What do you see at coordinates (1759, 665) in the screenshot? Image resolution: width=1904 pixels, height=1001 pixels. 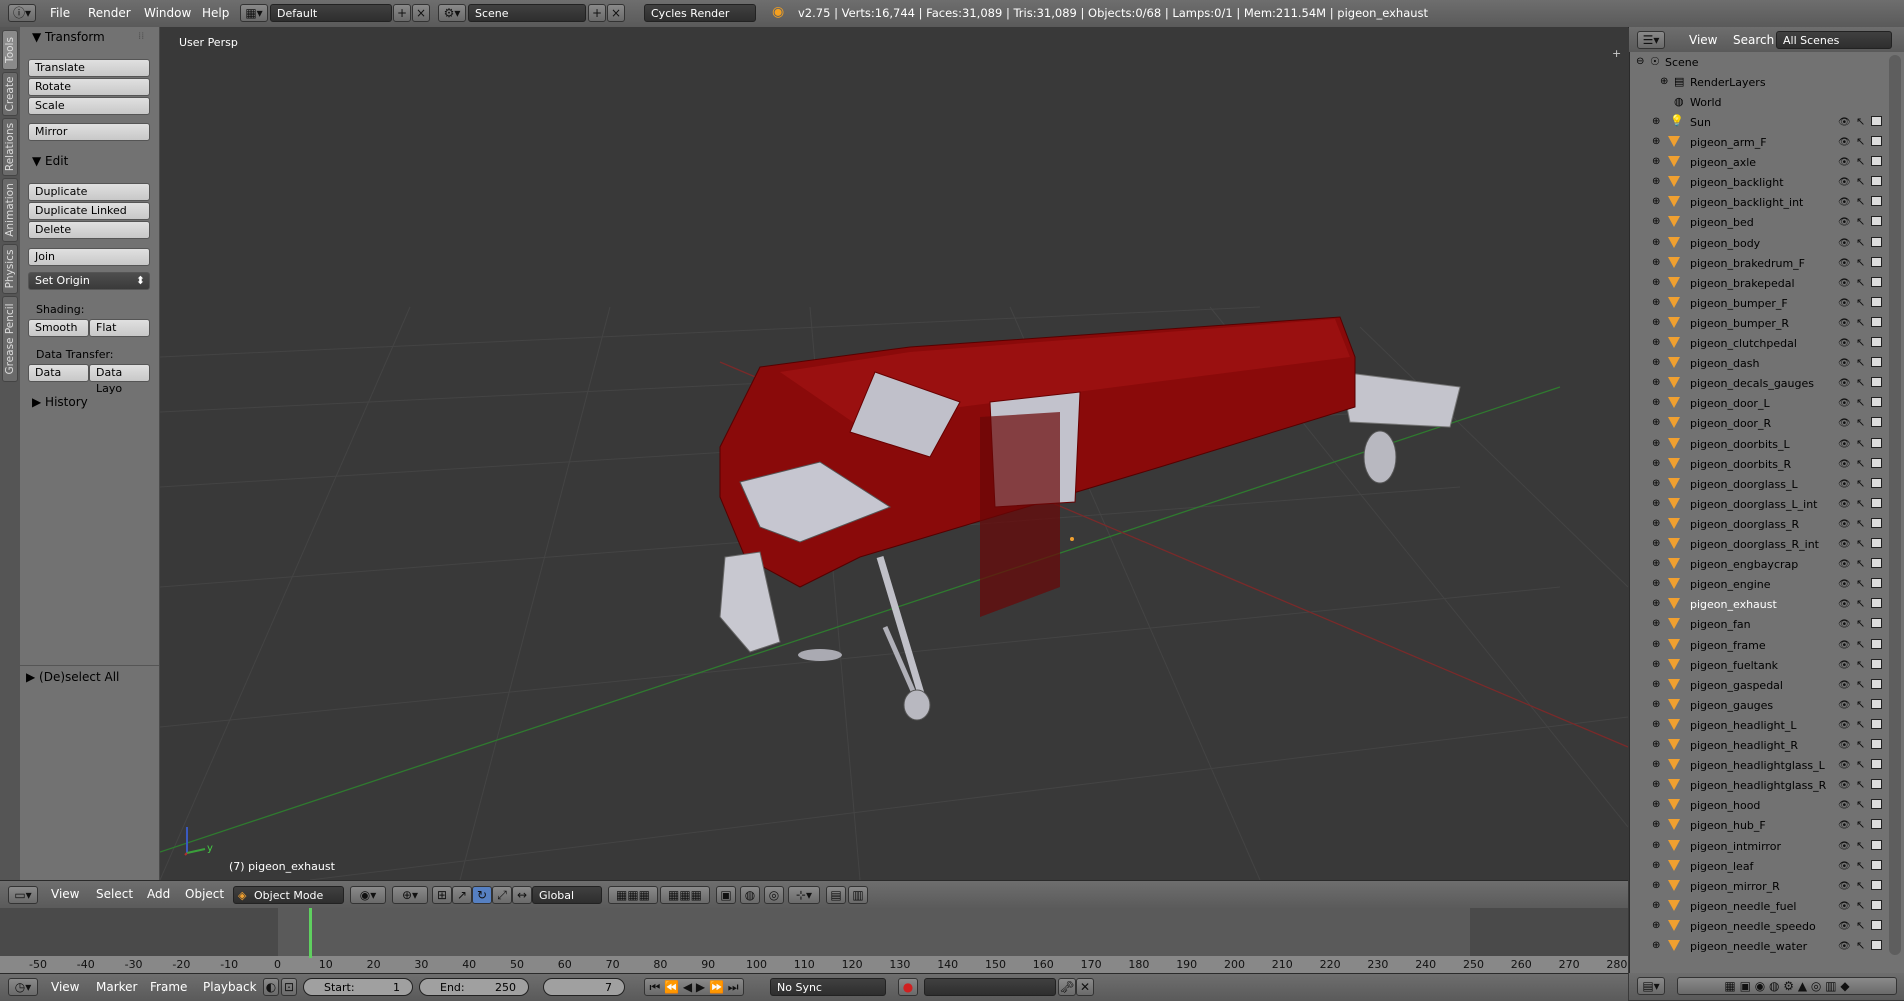 I see `outliner-object-row: ⊕ pigeon_fueltank 👁 ↖` at bounding box center [1759, 665].